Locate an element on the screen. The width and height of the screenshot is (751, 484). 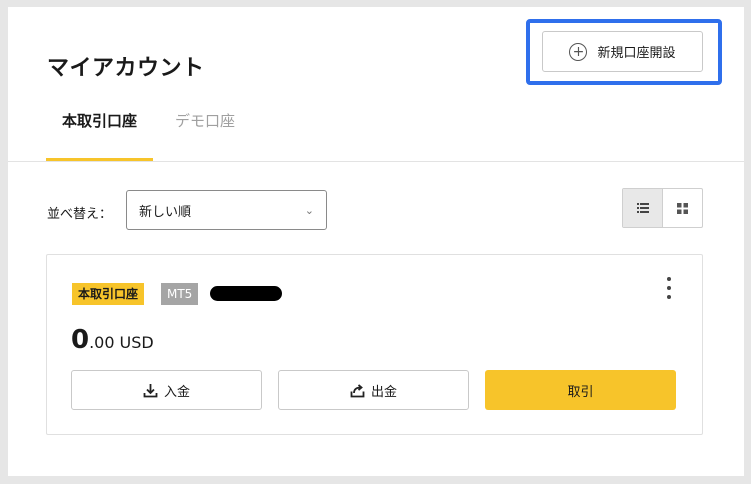
tab-real-account: 本取引口座 is located at coordinates (100, 132).